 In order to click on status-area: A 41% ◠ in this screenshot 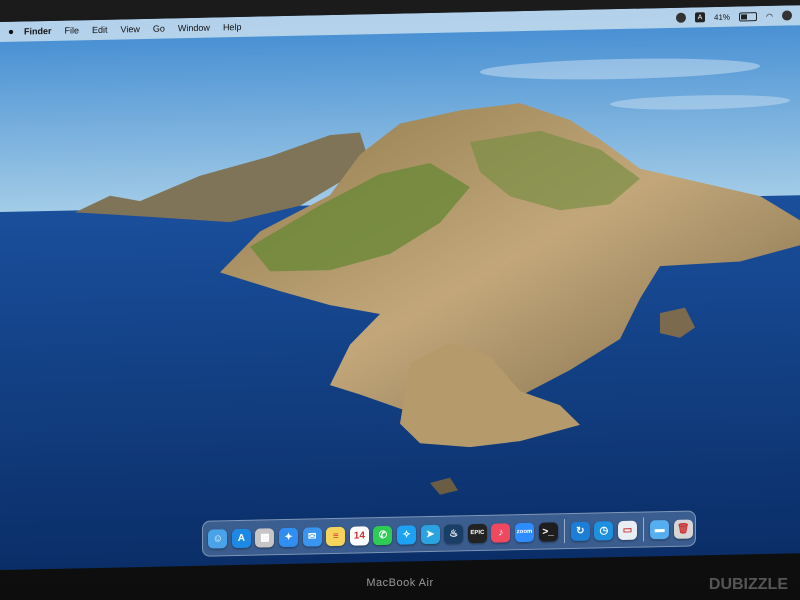, I will do `click(734, 16)`.